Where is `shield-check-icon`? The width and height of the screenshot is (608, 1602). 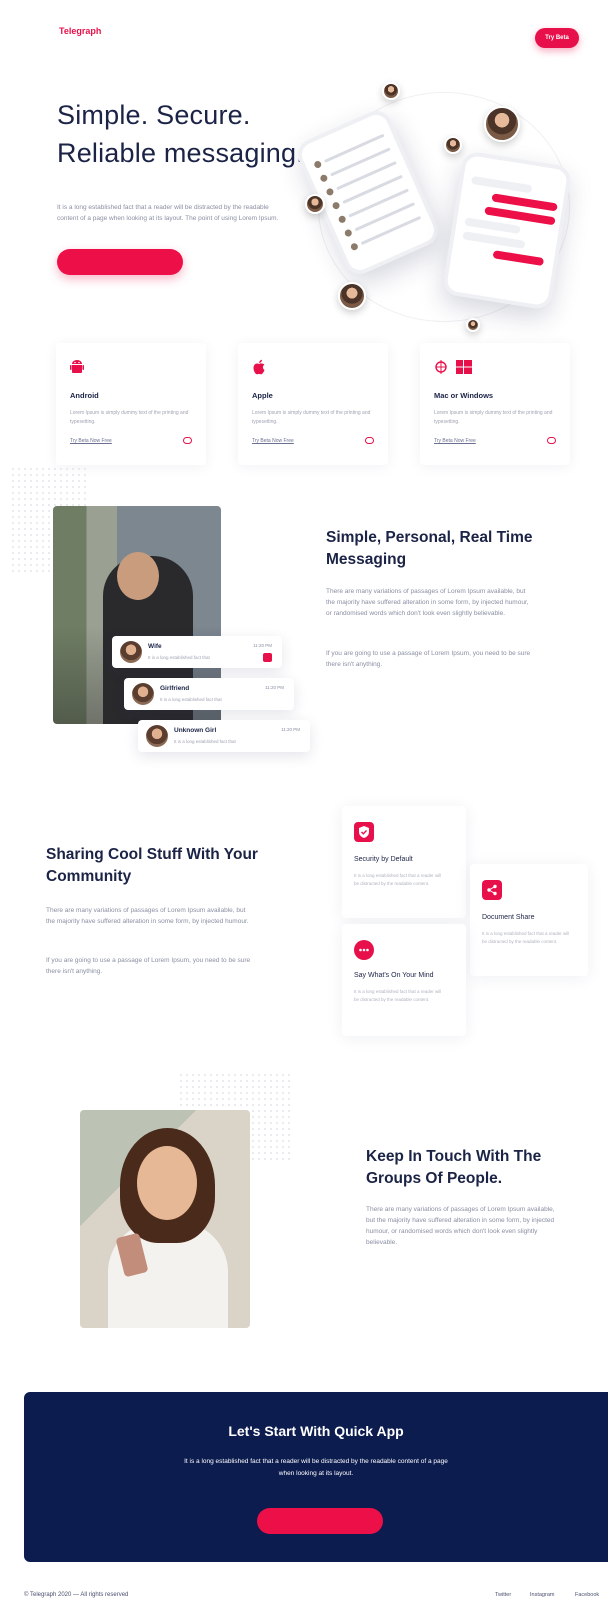
shield-check-icon is located at coordinates (364, 832).